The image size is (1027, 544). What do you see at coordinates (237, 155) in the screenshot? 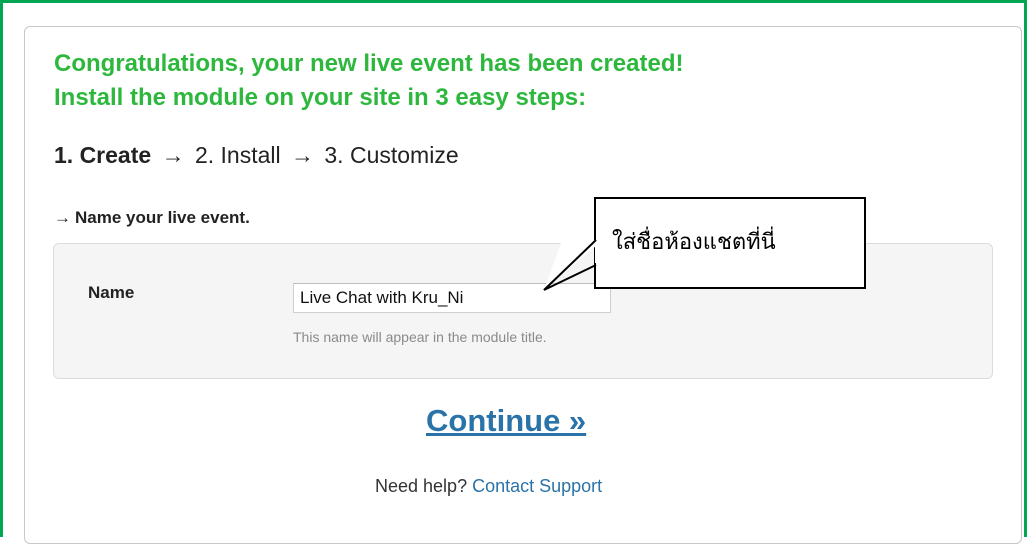
I see `step-install: 2. Install` at bounding box center [237, 155].